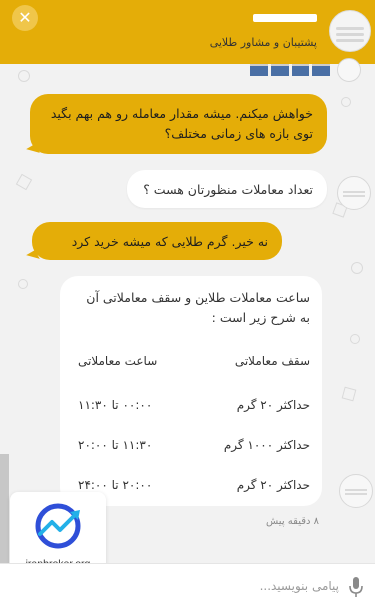 This screenshot has height=607, width=375. What do you see at coordinates (58, 526) in the screenshot?
I see `trend-logo-icon` at bounding box center [58, 526].